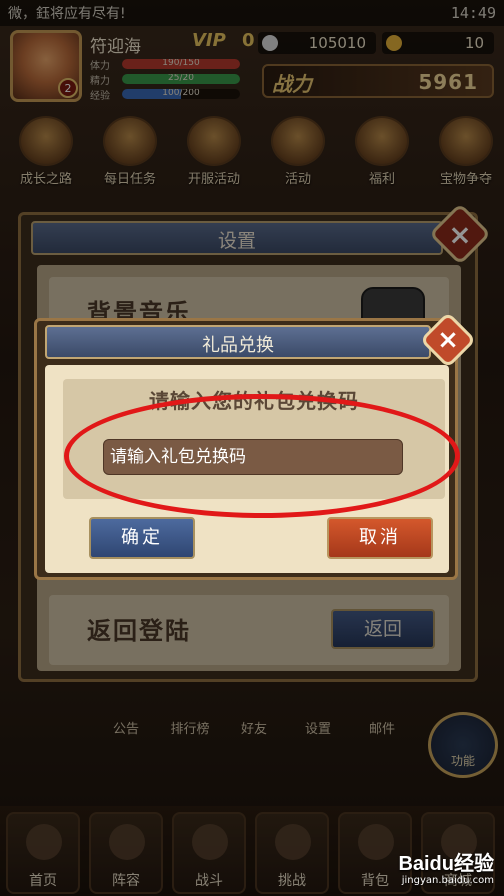  Describe the element at coordinates (238, 345) in the screenshot. I see `gift-dialog-title: 礼品兑换` at that location.